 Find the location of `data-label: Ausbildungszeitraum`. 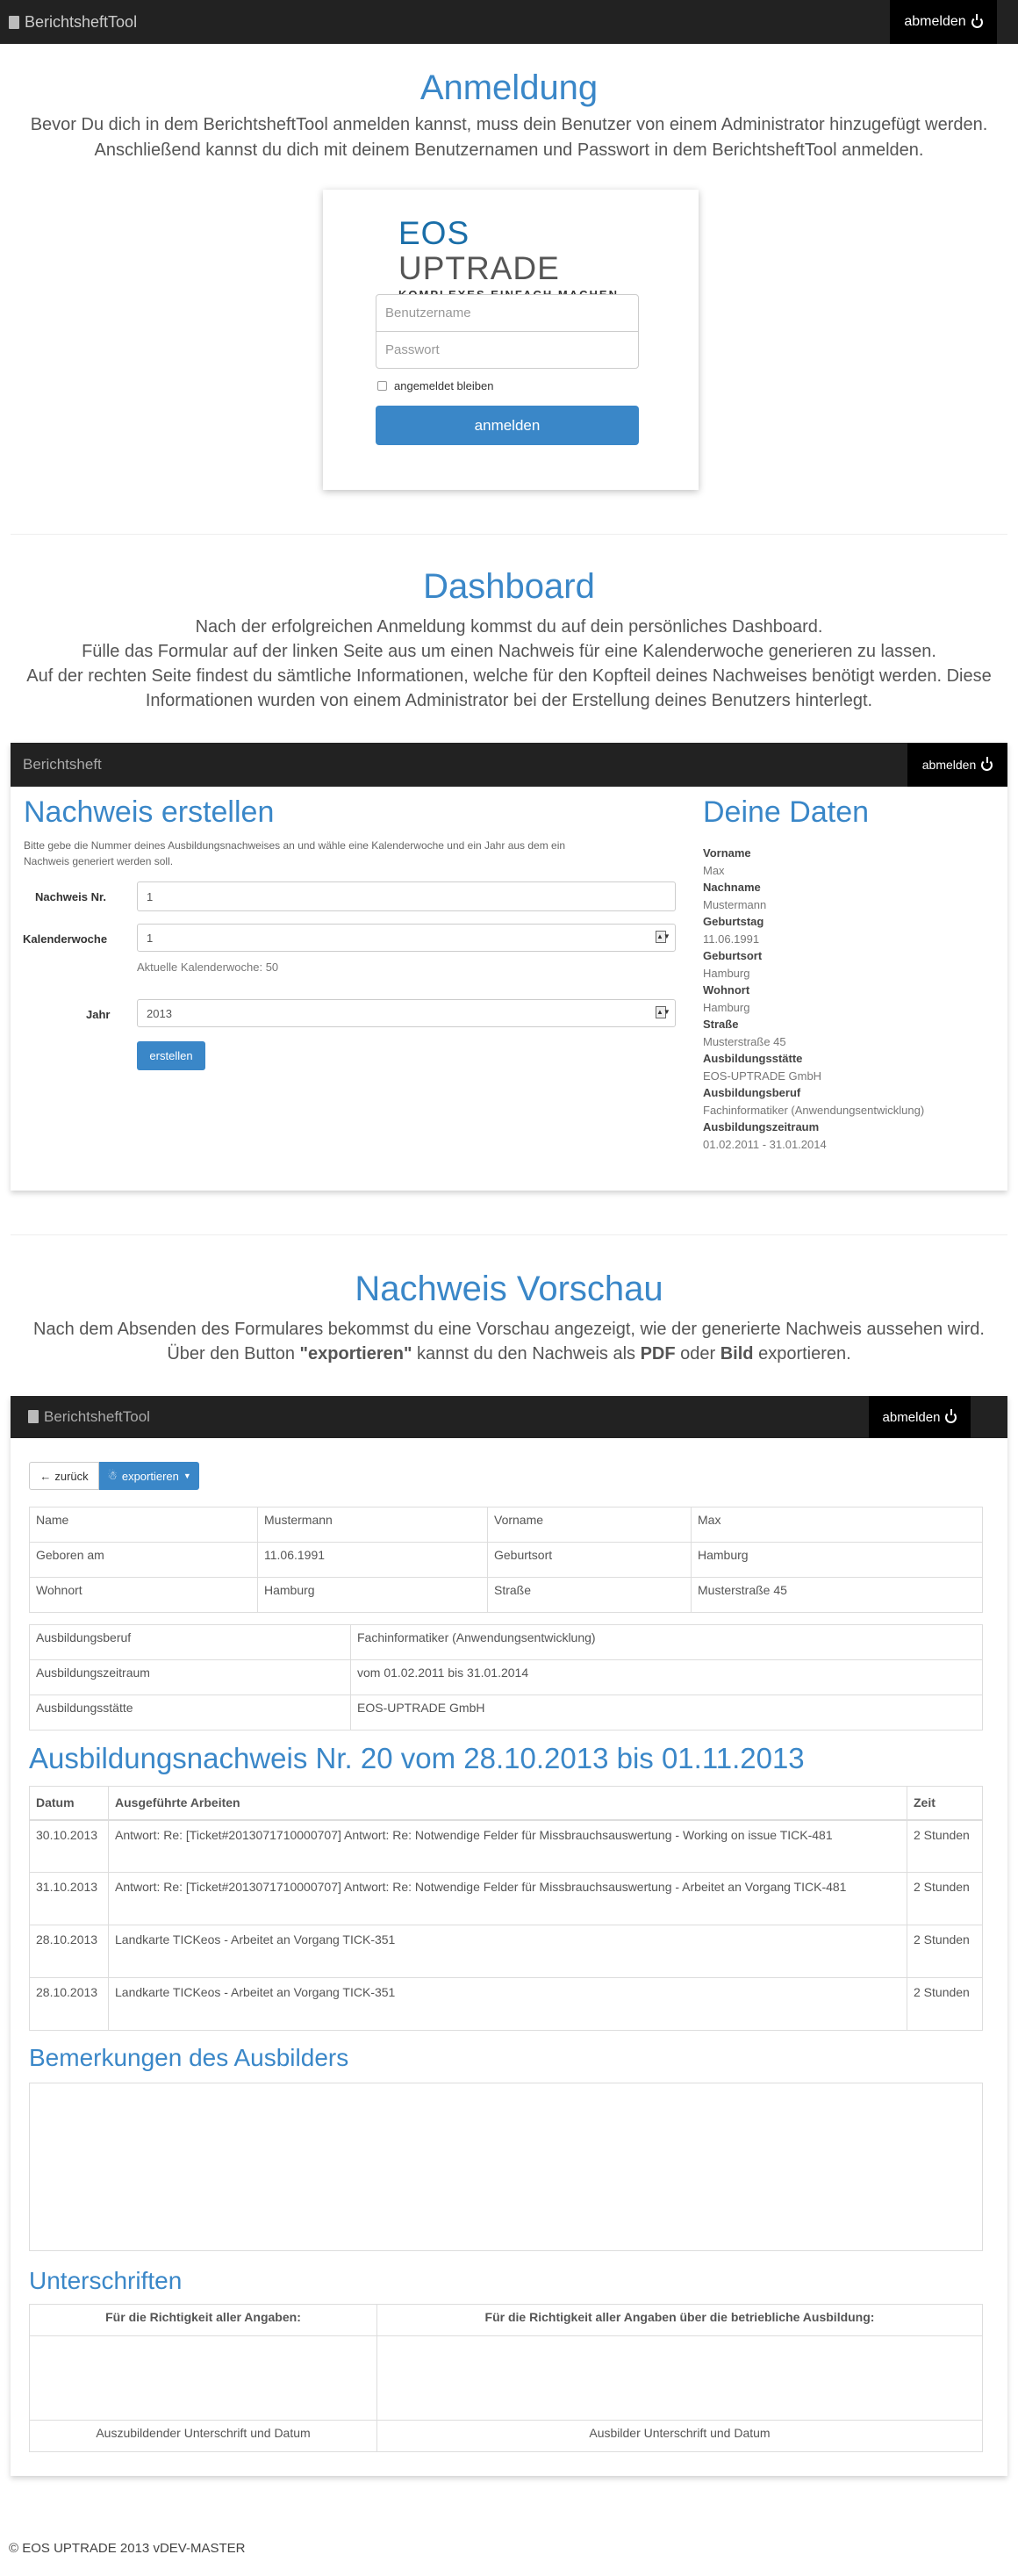

data-label: Ausbildungszeitraum is located at coordinates (762, 1126).